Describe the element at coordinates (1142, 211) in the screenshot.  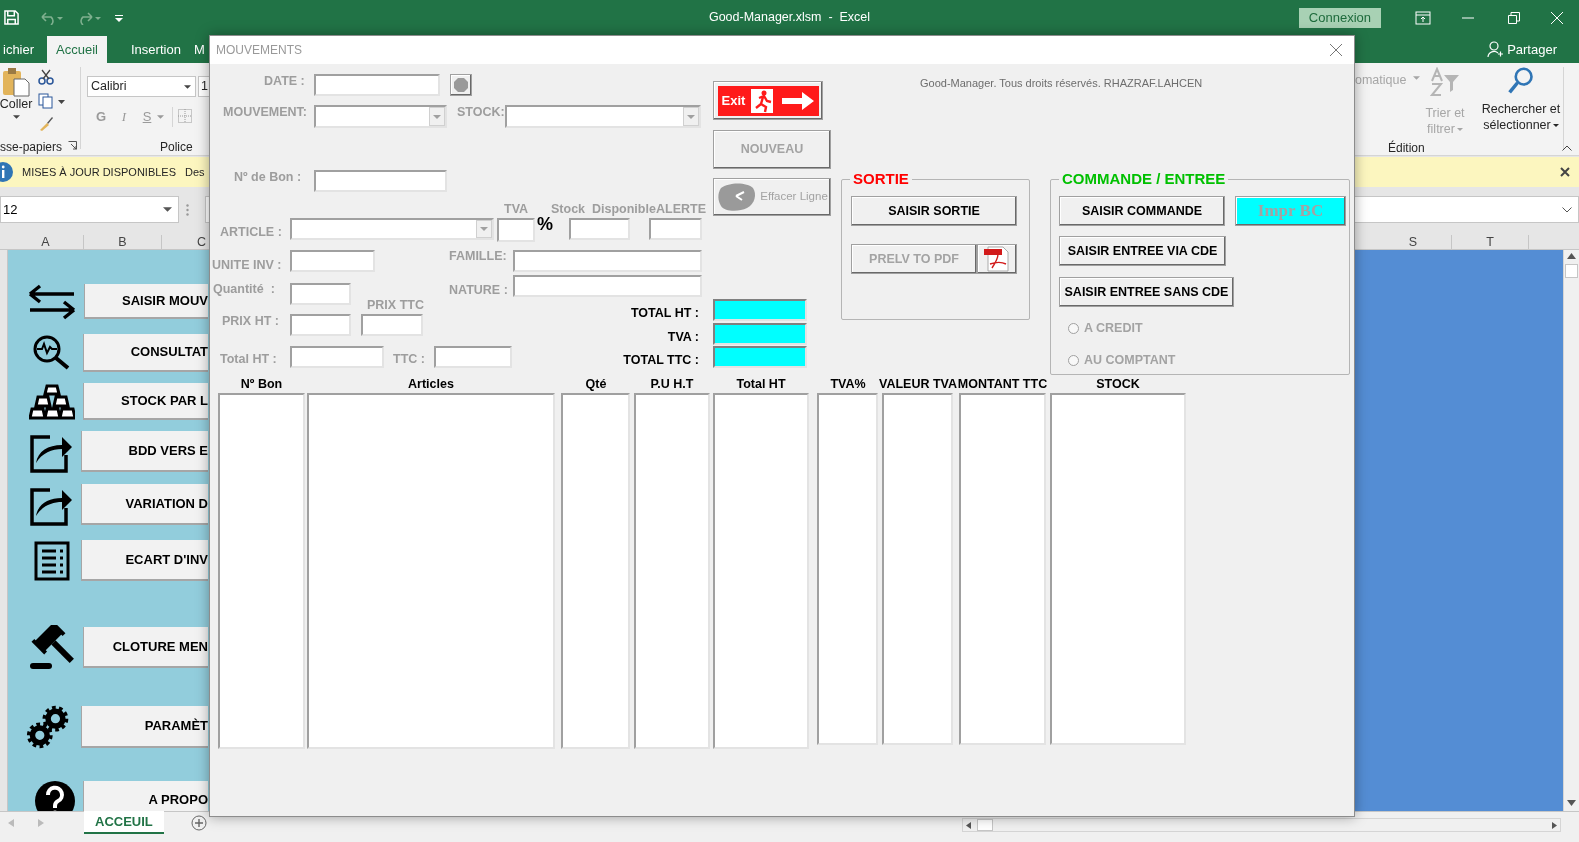
I see `button: SAISIR COMMANDE` at that location.